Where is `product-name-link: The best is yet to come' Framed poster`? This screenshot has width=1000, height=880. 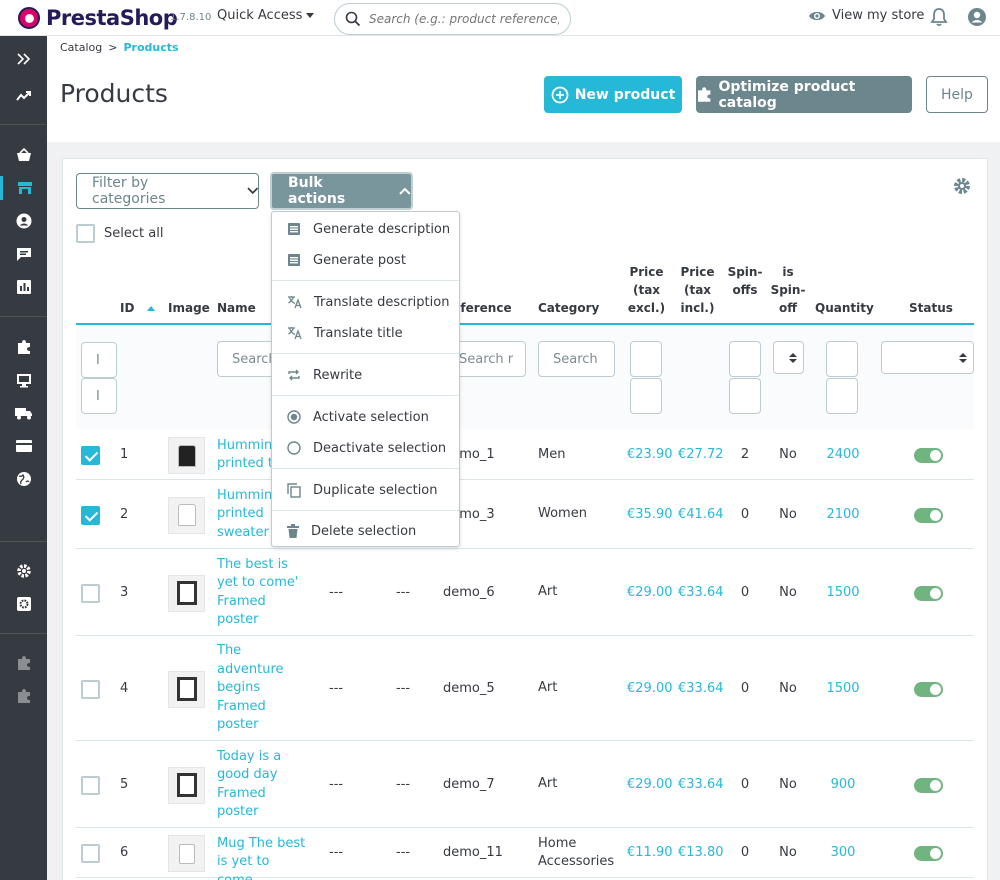
product-name-link: The best is yet to come' Framed poster is located at coordinates (262, 593).